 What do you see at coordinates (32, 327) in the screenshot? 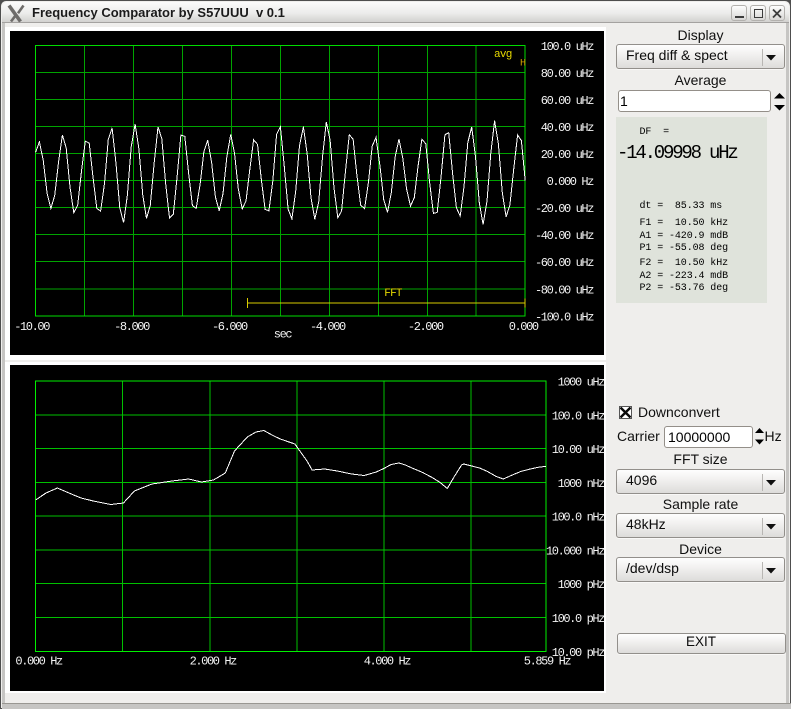
I see `svg-text: -10.00` at bounding box center [32, 327].